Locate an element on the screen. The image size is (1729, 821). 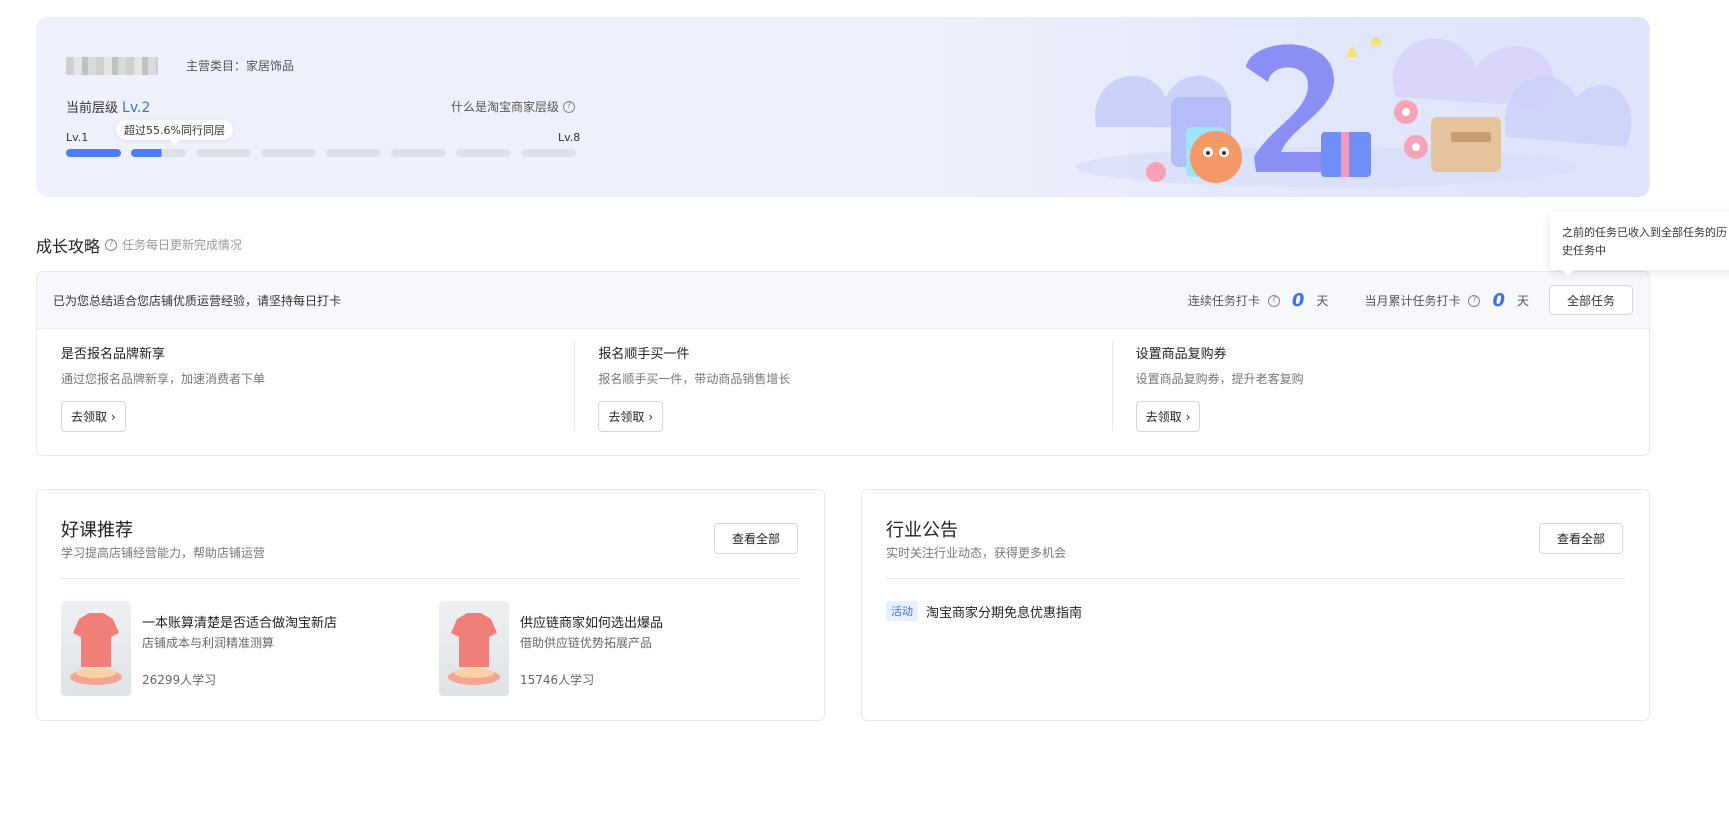
course-learner-count: 15746人学习 is located at coordinates (557, 680).